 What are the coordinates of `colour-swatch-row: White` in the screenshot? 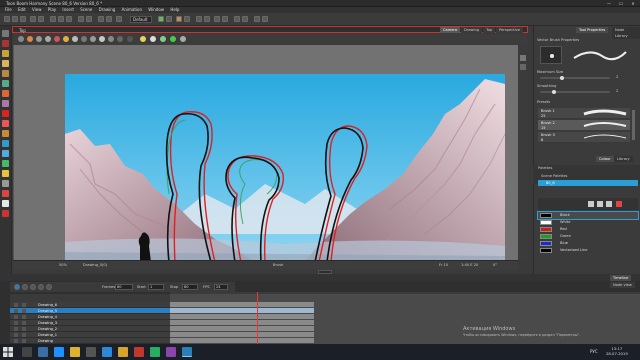 It's located at (588, 222).